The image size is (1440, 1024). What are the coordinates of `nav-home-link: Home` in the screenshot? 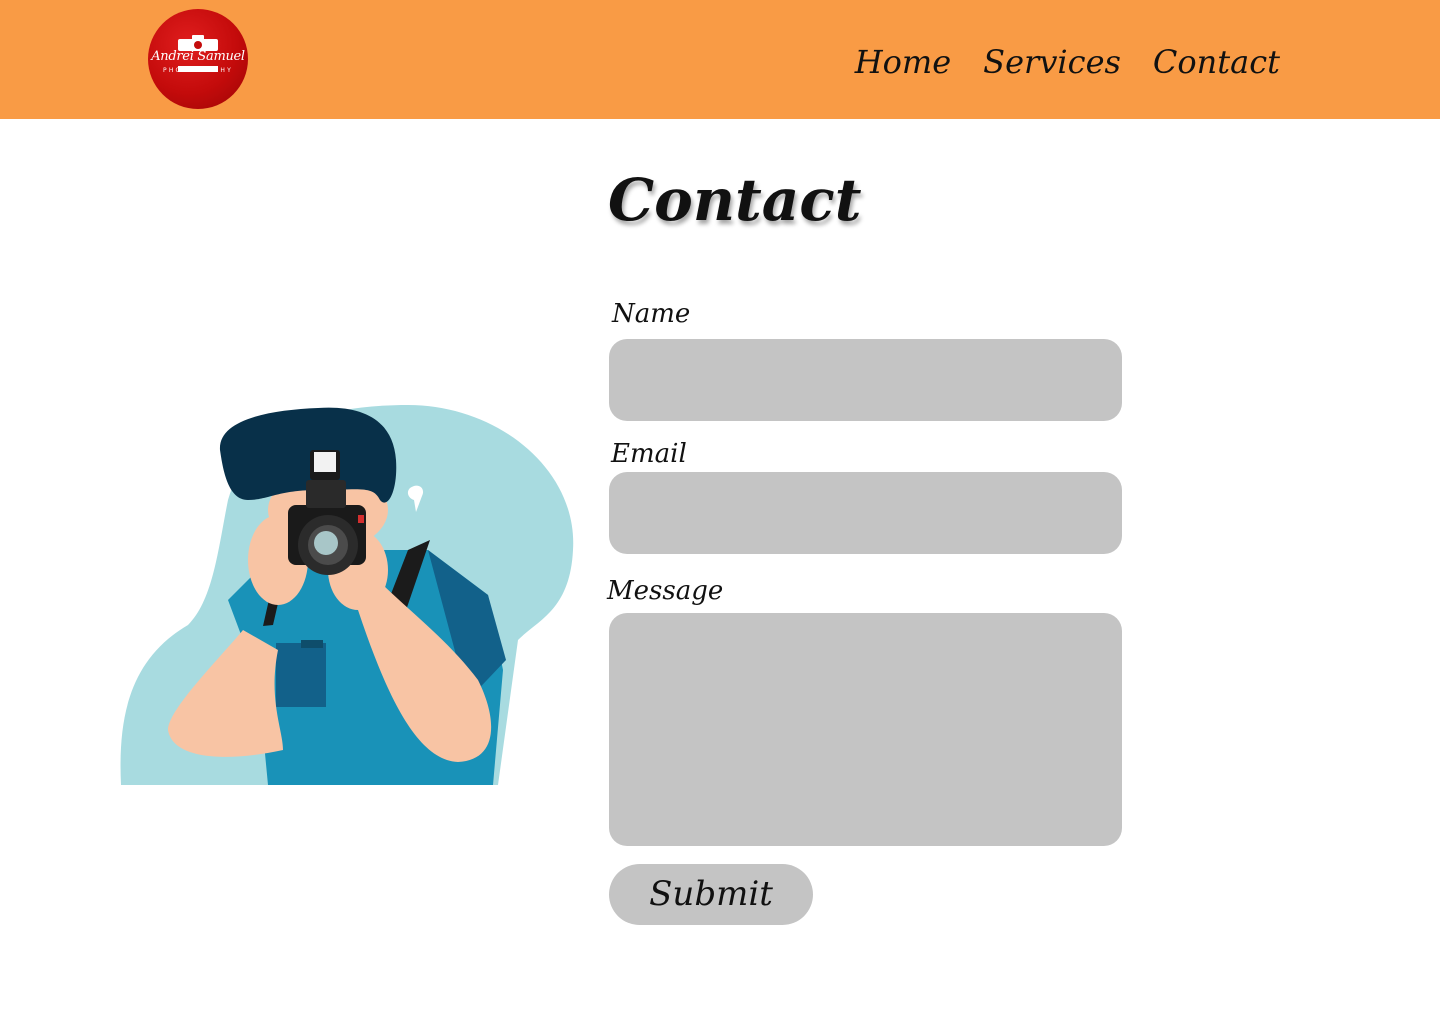 It's located at (903, 62).